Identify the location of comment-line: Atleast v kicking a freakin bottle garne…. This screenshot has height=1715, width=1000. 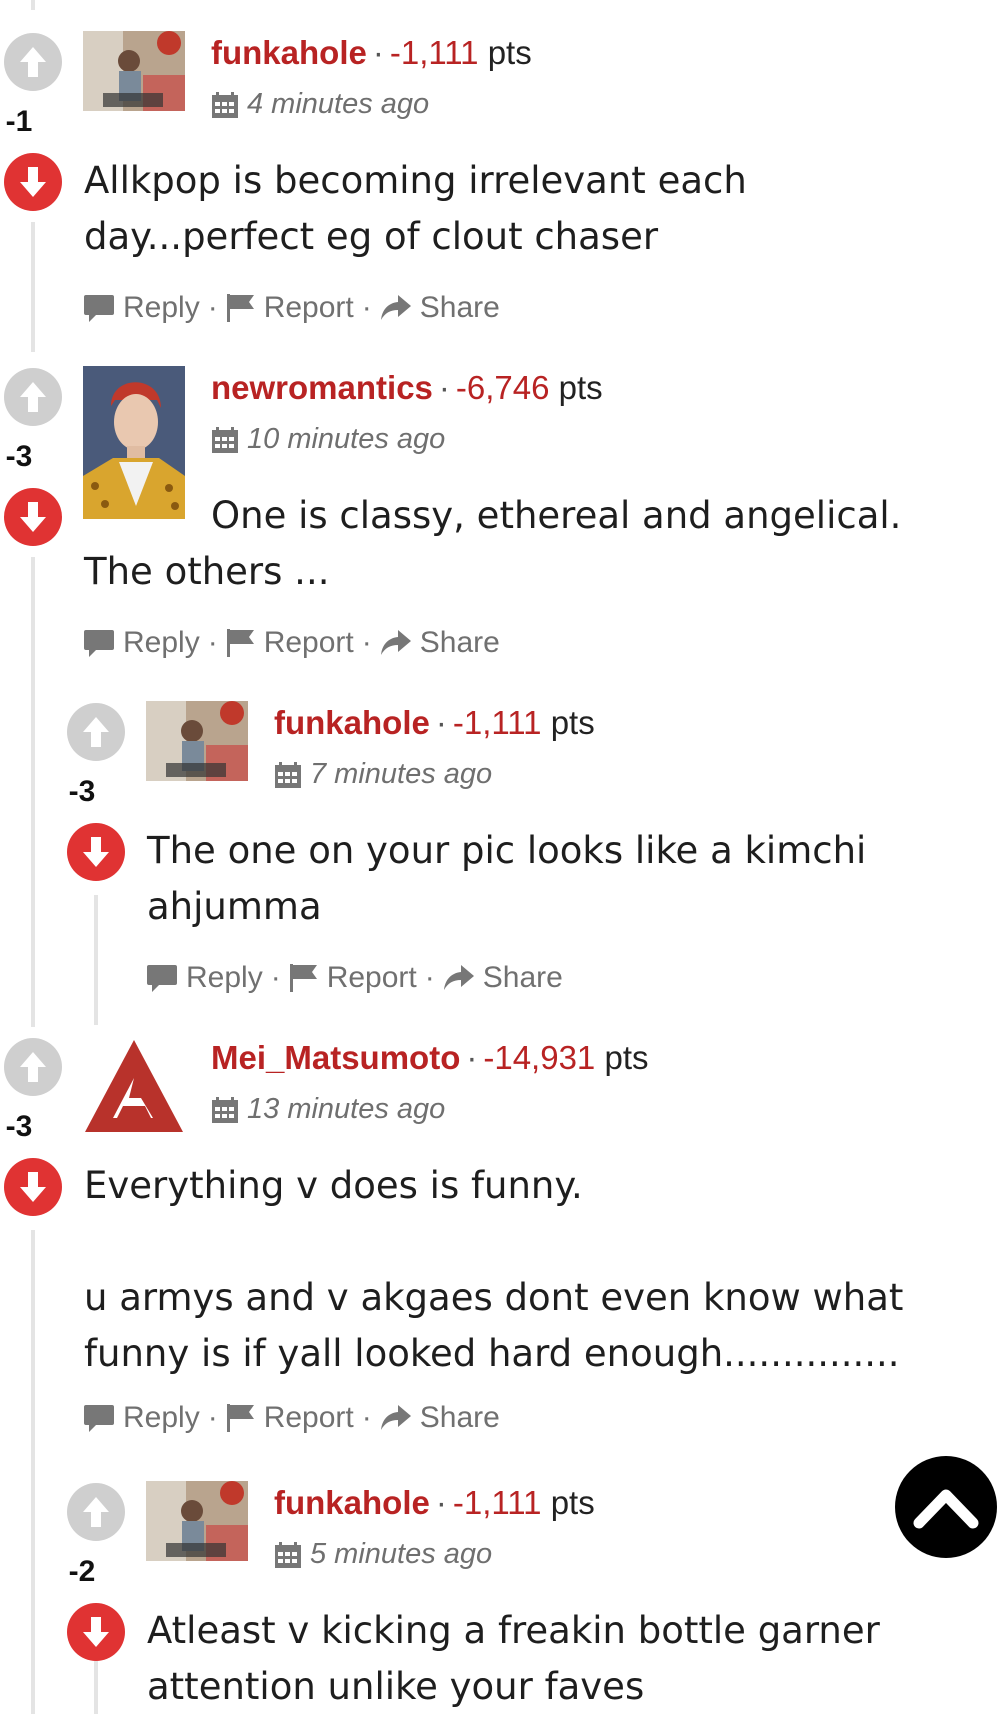
(513, 1630).